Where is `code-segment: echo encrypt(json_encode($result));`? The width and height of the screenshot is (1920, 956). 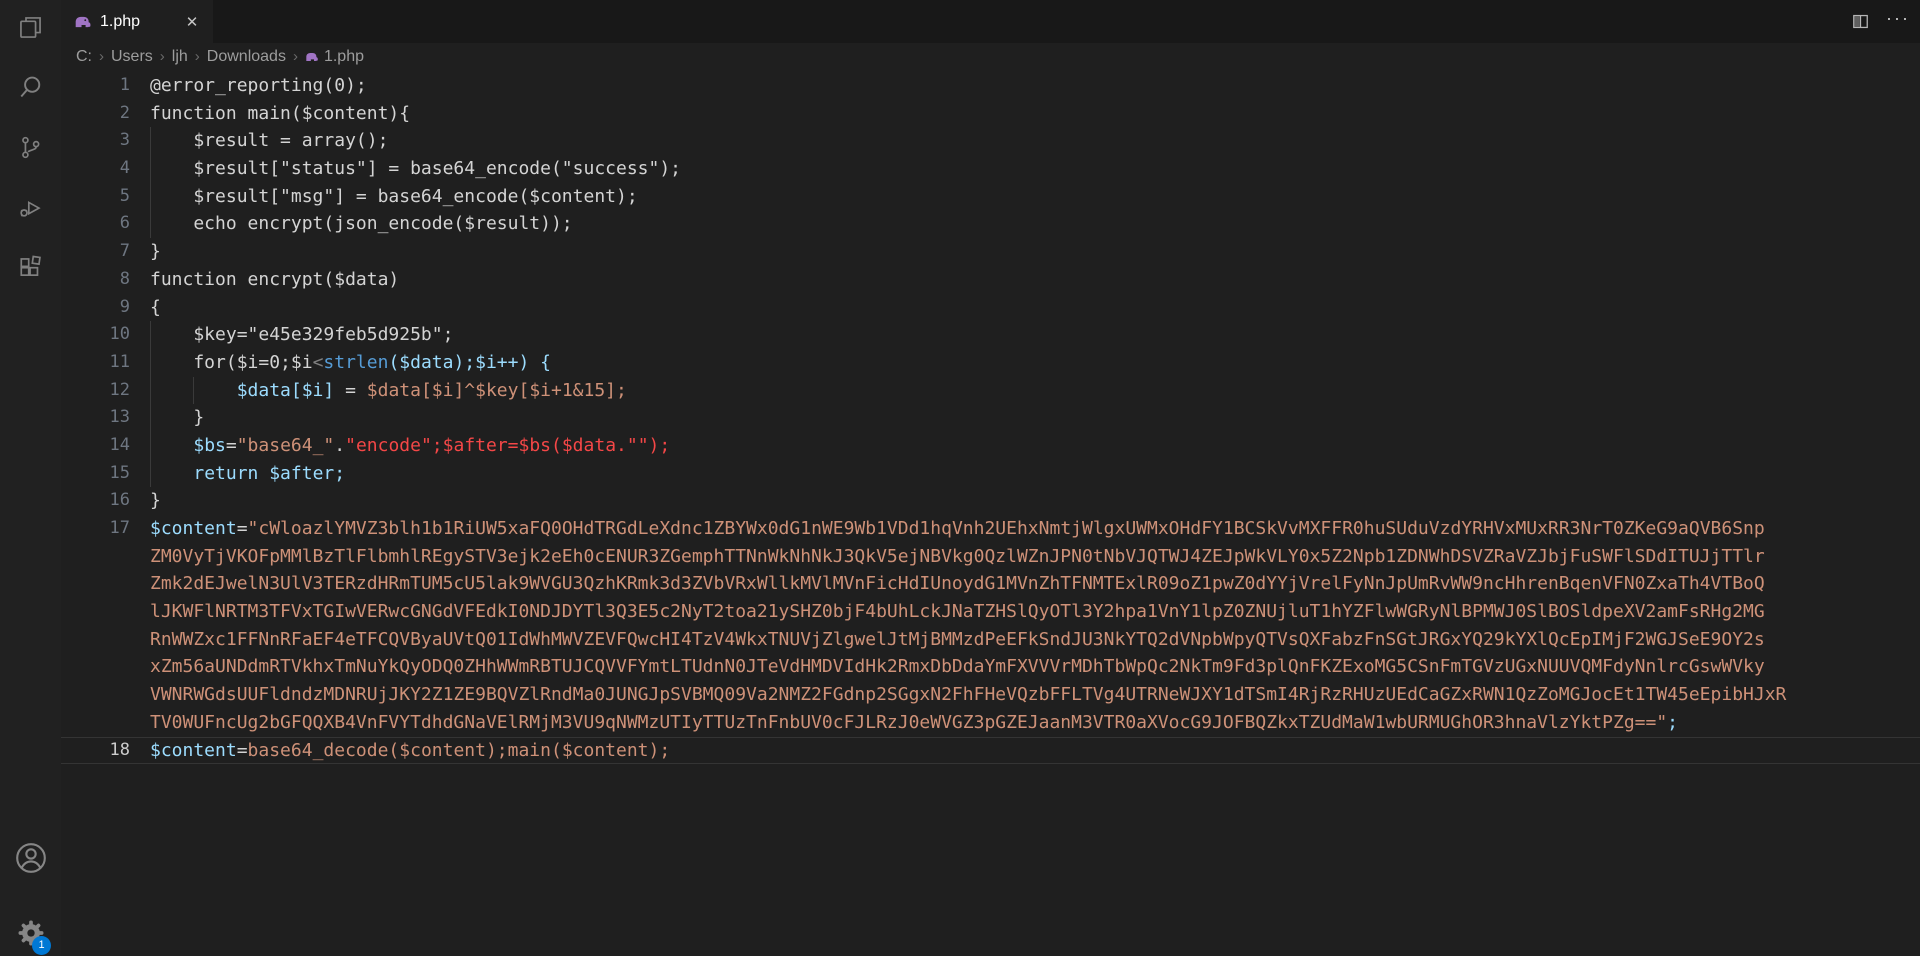
code-segment: echo encrypt(json_encode($result)); is located at coordinates (361, 224).